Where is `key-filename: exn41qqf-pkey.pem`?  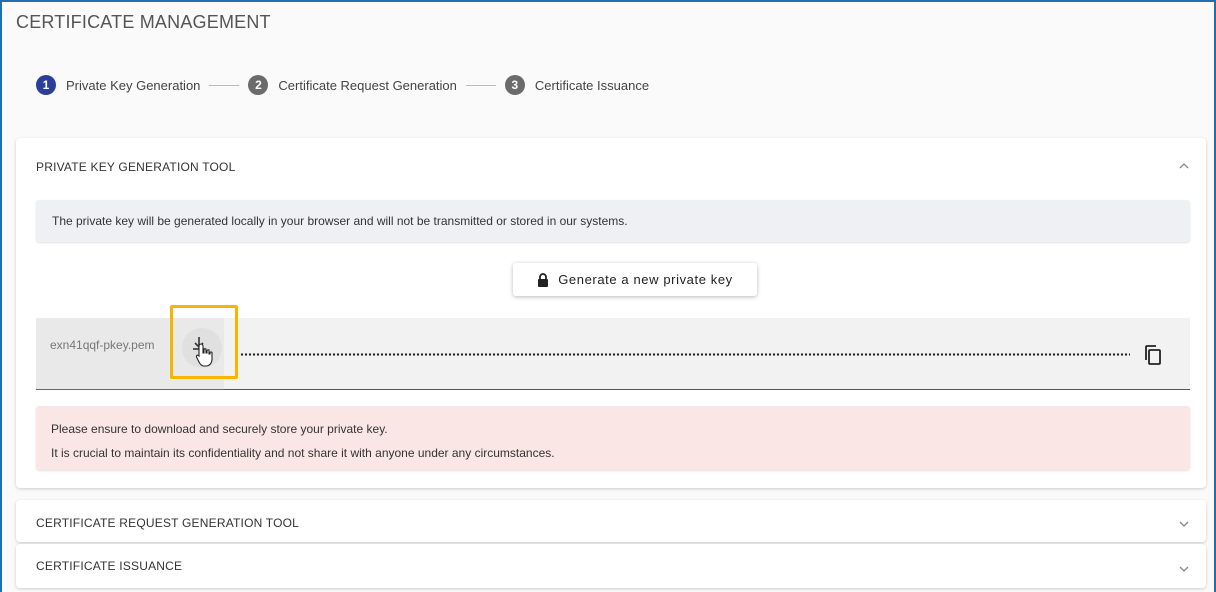 key-filename: exn41qqf-pkey.pem is located at coordinates (102, 345).